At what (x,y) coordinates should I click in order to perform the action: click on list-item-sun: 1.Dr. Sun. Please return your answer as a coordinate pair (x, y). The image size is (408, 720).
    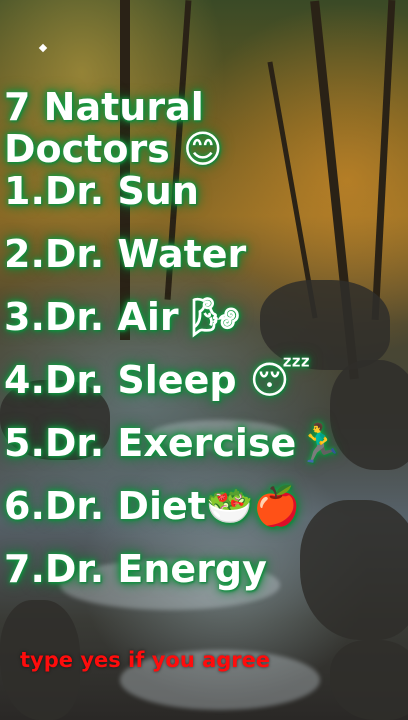
    Looking at the image, I should click on (101, 191).